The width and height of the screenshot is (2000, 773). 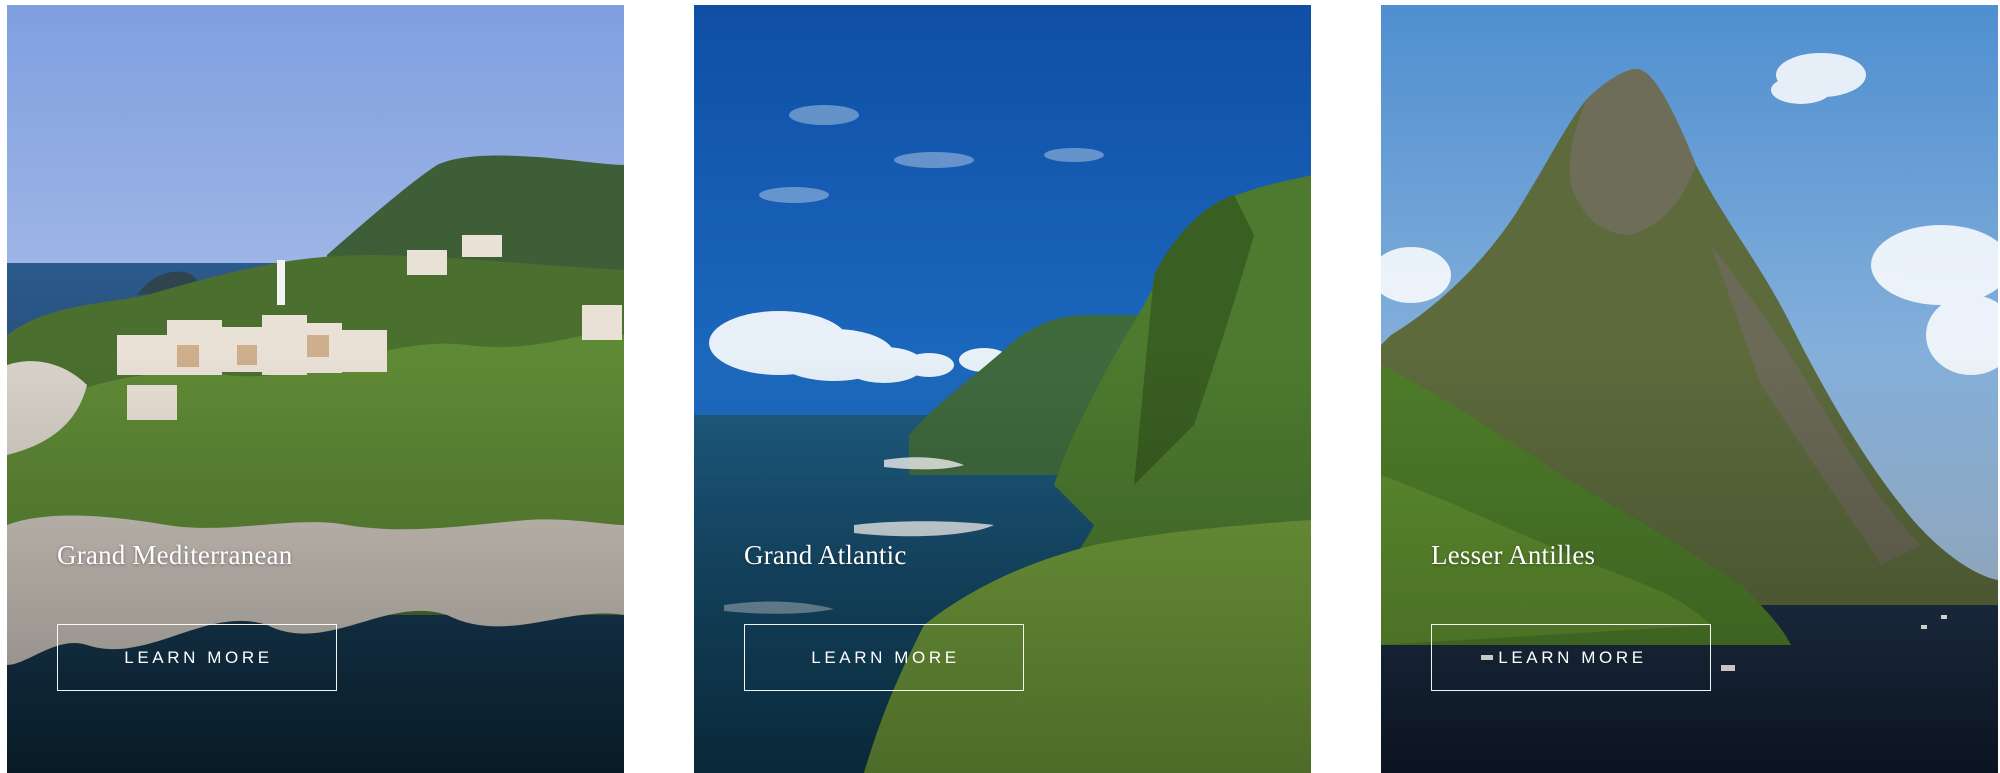 What do you see at coordinates (825, 555) in the screenshot?
I see `destination-title: Grand Atlantic` at bounding box center [825, 555].